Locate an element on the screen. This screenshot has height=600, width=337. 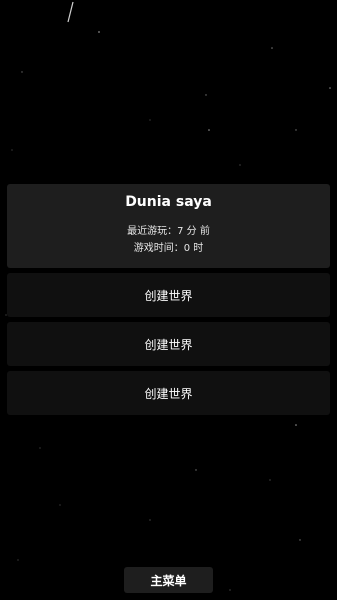
world-play-time: 游戏时间：0 时 is located at coordinates (168, 248).